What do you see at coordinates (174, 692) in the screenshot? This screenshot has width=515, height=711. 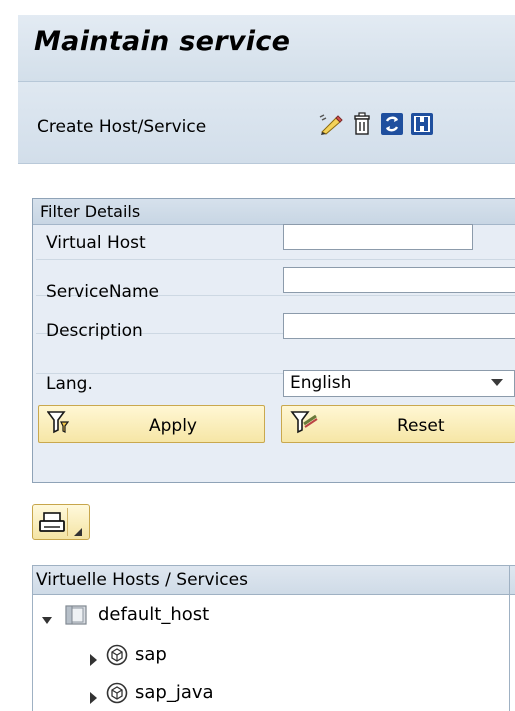 I see `tree-item-label: sap_java` at bounding box center [174, 692].